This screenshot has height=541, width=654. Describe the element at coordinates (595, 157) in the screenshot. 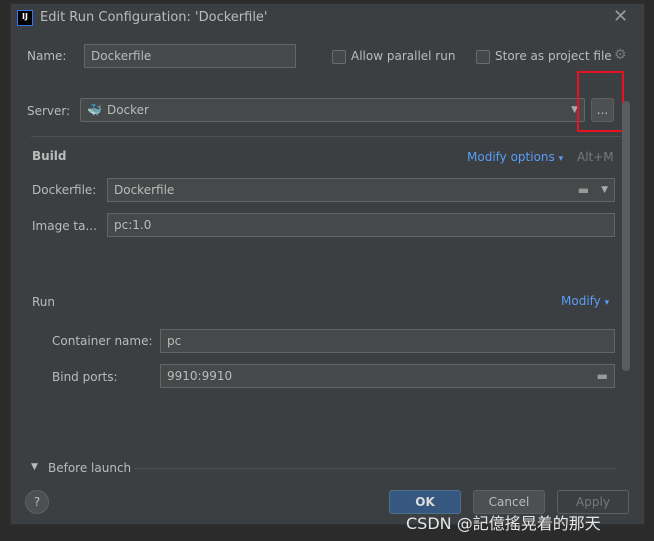

I see `shortcut-hint: Alt+M` at that location.